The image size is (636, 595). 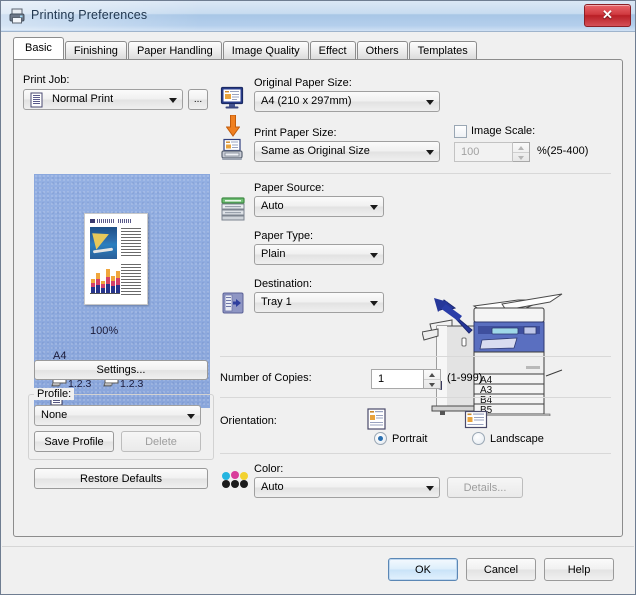 What do you see at coordinates (381, 379) in the screenshot?
I see `number-of-copies-value: 1` at bounding box center [381, 379].